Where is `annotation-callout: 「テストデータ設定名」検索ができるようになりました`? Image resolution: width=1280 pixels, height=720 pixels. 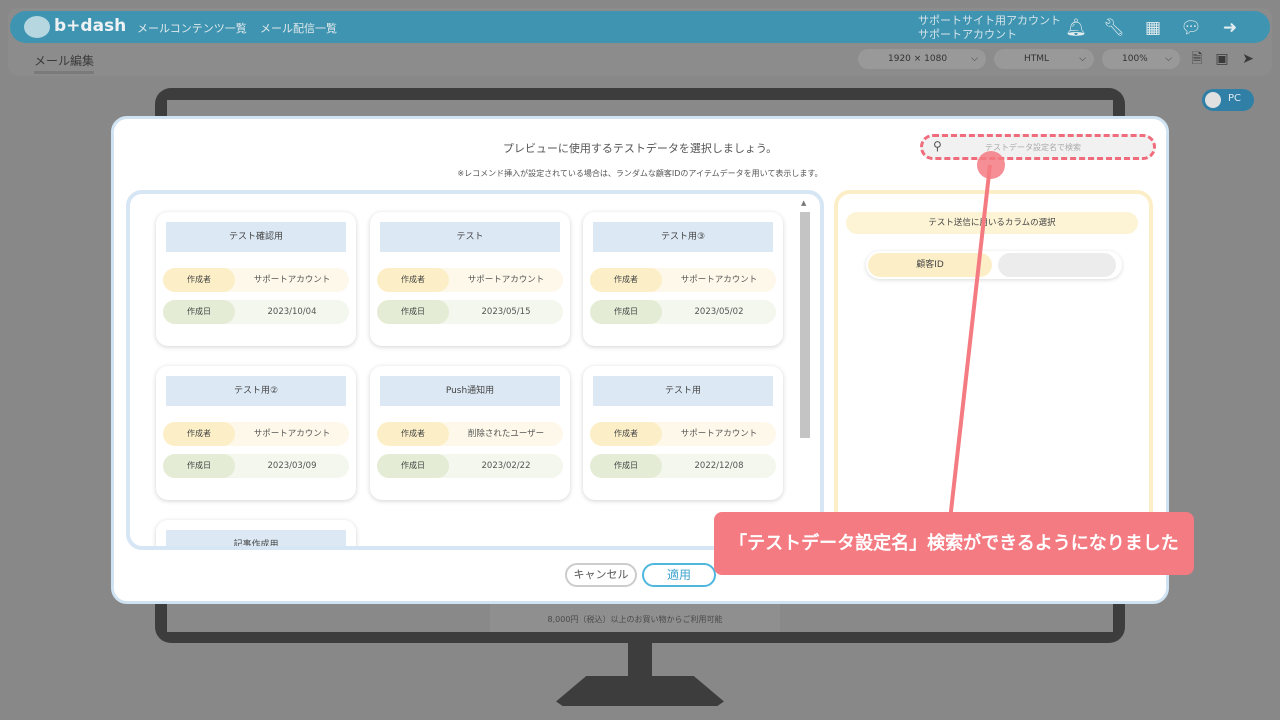 annotation-callout: 「テストデータ設定名」検索ができるようになりました is located at coordinates (954, 543).